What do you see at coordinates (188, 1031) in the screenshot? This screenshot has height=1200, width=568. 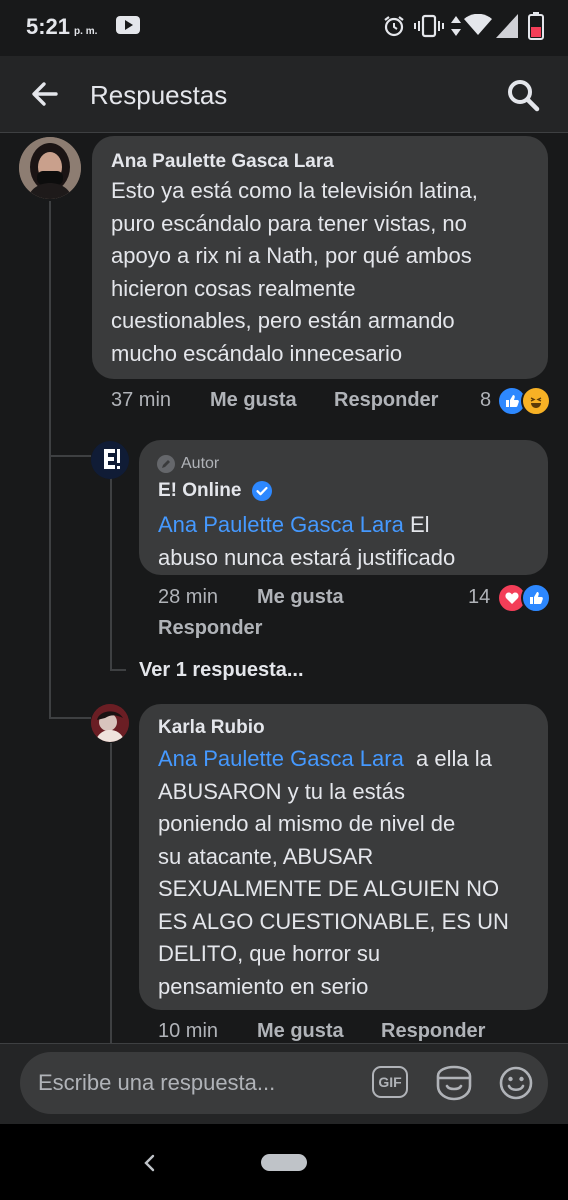 I see `comment-time: 10 min` at bounding box center [188, 1031].